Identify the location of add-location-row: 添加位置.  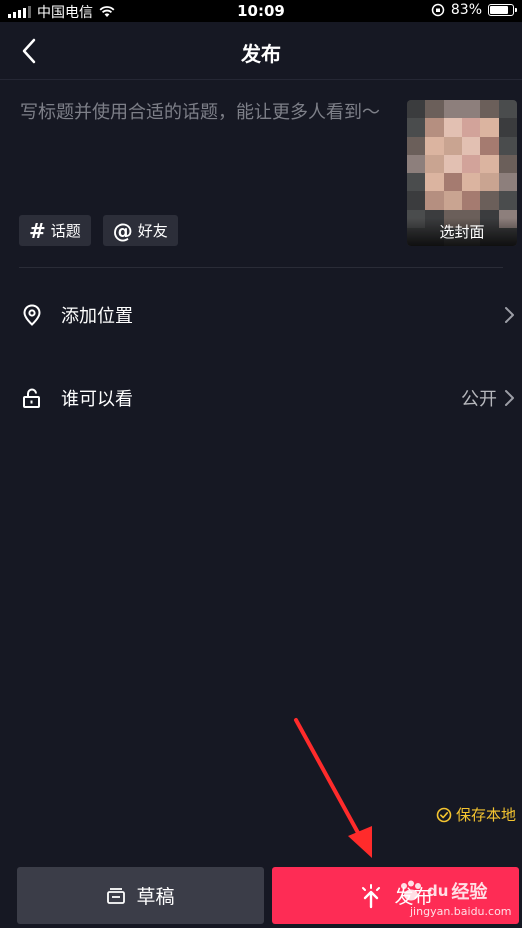
(261, 315).